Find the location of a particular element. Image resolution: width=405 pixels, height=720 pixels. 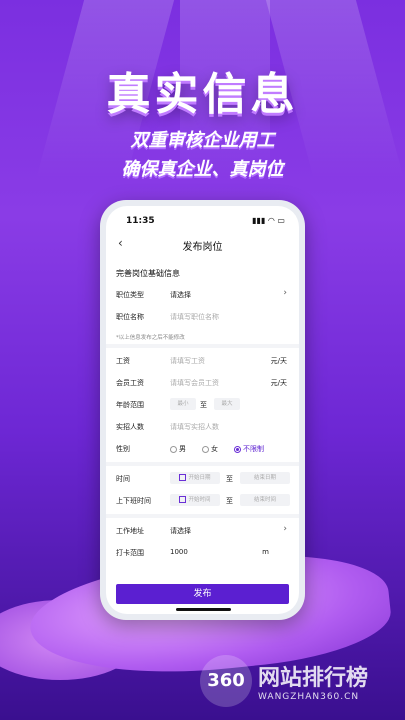

job-name-row: 职位名称 请填写职位名称 is located at coordinates (202, 317).